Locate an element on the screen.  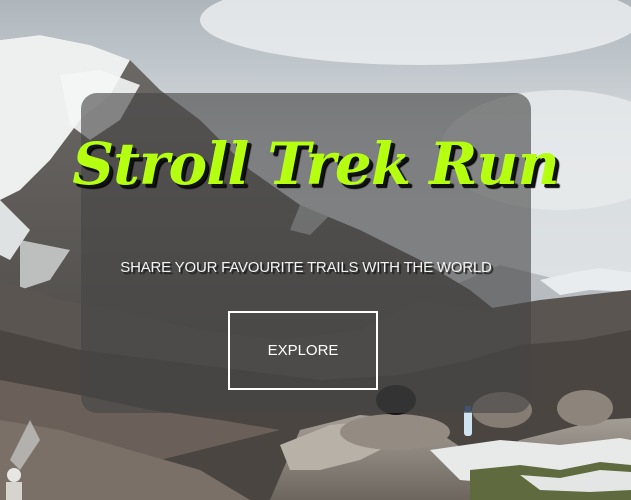
explore-button: EXPLORE is located at coordinates (303, 350).